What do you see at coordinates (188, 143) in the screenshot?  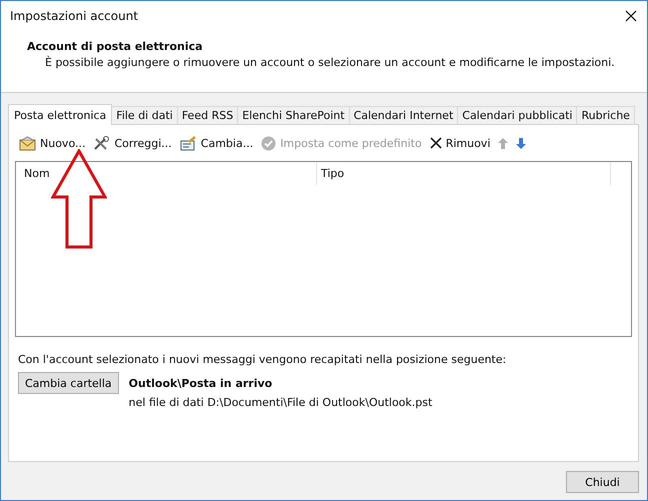 I see `card-pencil-icon` at bounding box center [188, 143].